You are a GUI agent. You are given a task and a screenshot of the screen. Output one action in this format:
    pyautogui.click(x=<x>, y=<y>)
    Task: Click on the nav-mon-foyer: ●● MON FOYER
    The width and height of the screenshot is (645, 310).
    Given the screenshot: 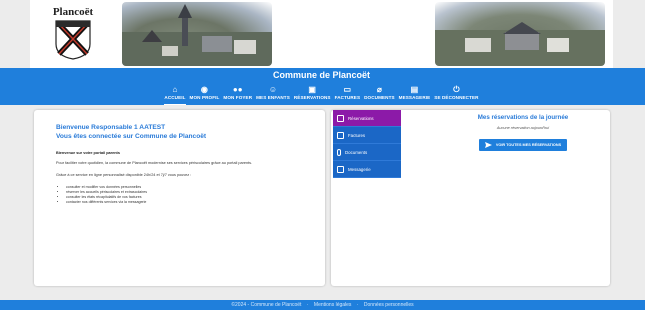 What is the action you would take?
    pyautogui.click(x=237, y=94)
    